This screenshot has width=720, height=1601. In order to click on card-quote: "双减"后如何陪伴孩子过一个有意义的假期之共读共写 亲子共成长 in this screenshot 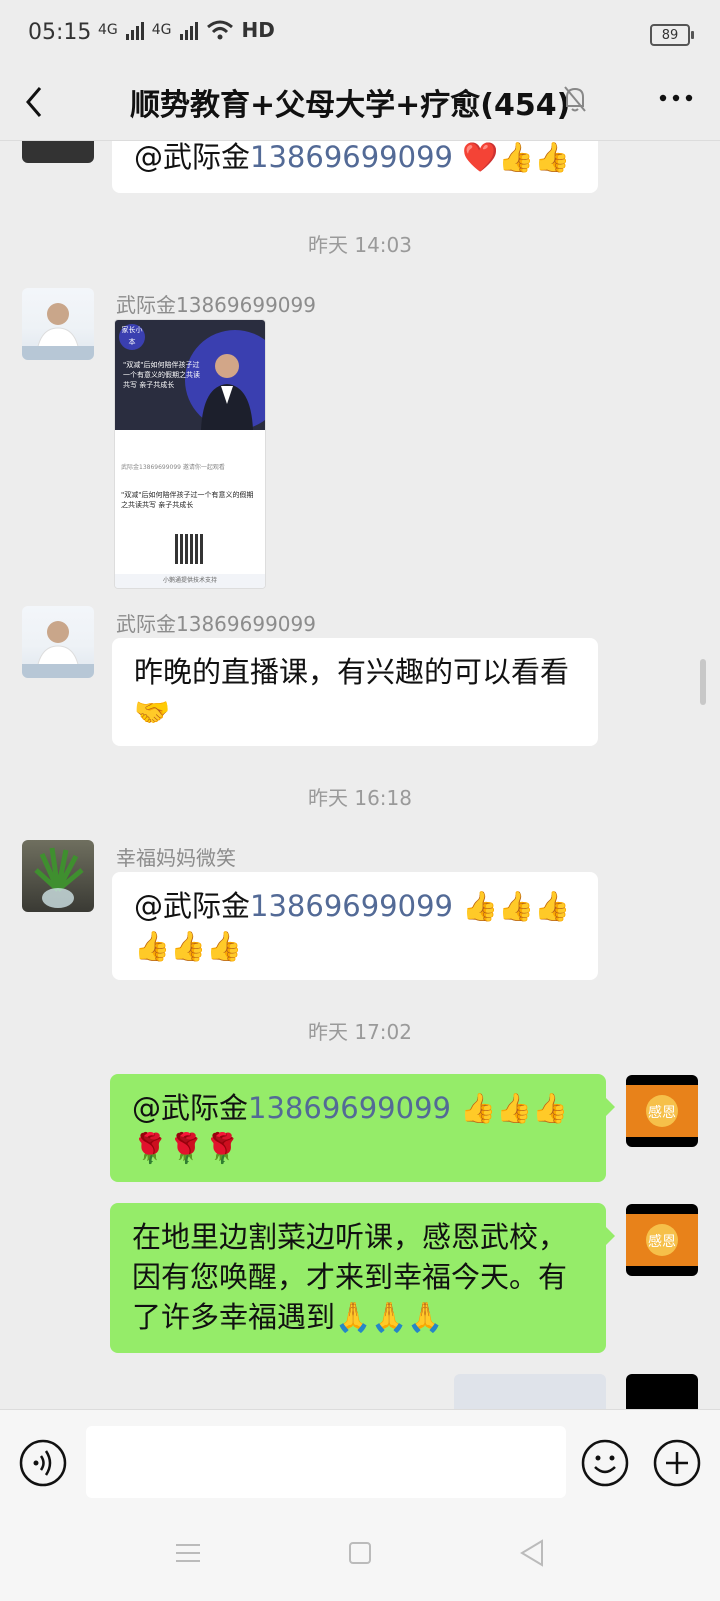, I will do `click(187, 500)`.